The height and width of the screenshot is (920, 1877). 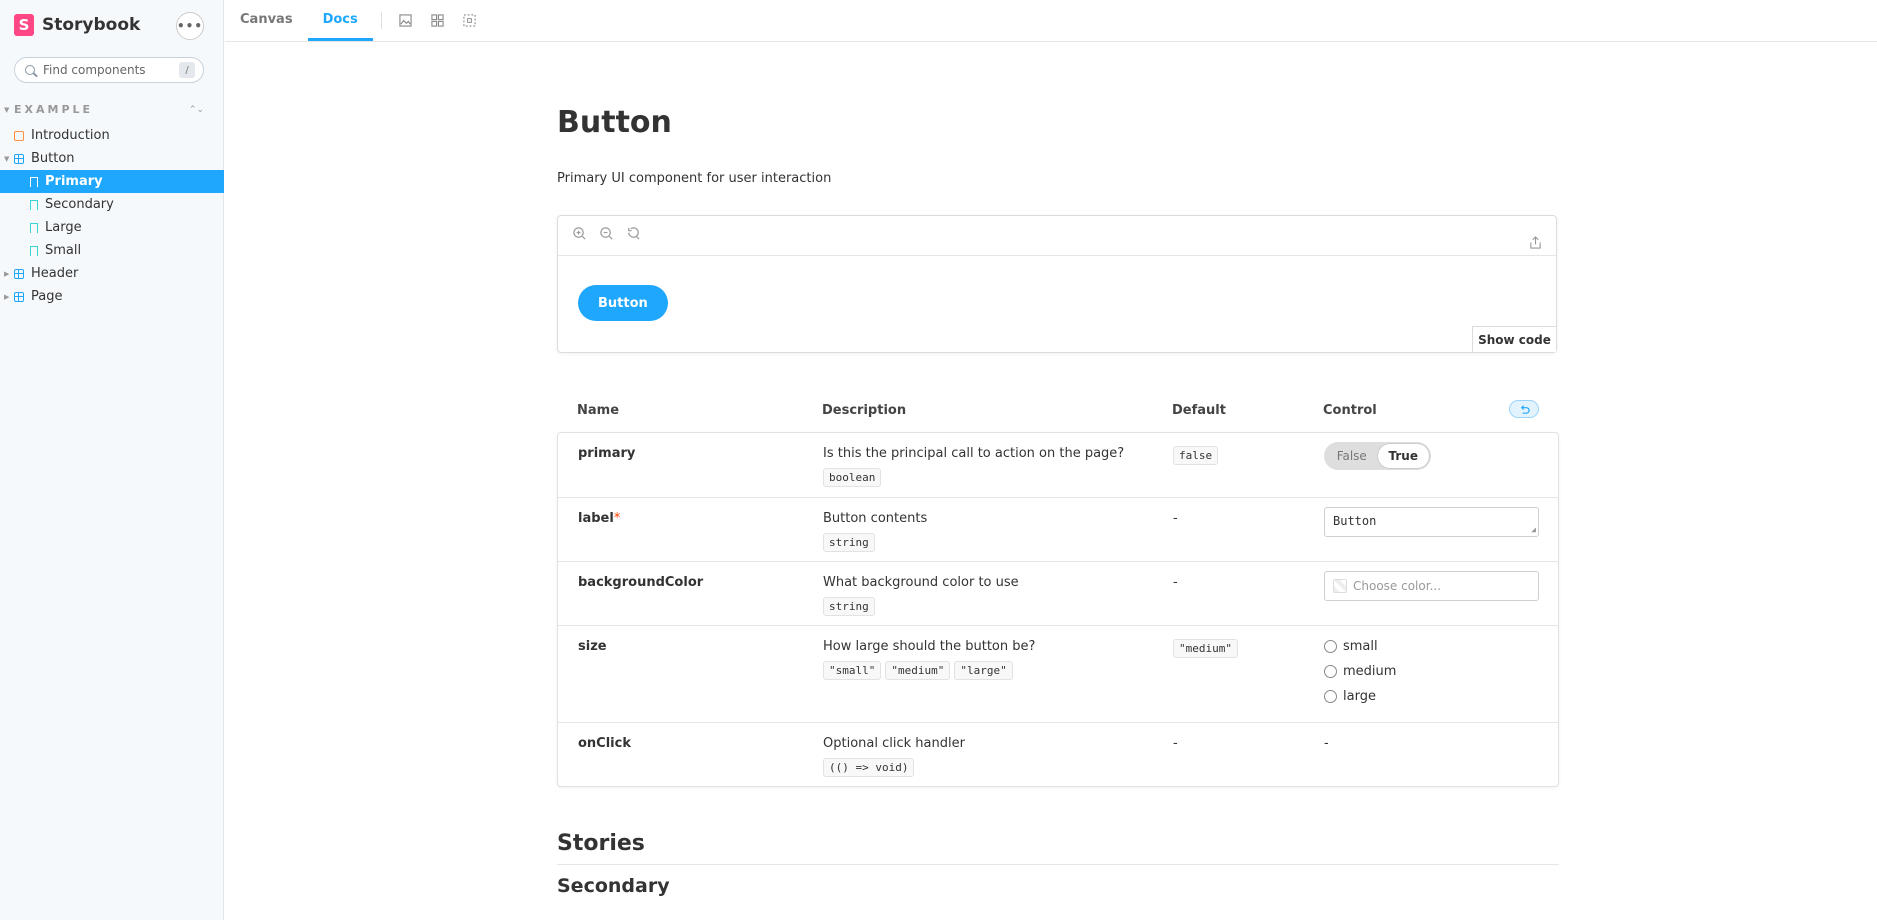 I want to click on undo-icon, so click(x=1525, y=409).